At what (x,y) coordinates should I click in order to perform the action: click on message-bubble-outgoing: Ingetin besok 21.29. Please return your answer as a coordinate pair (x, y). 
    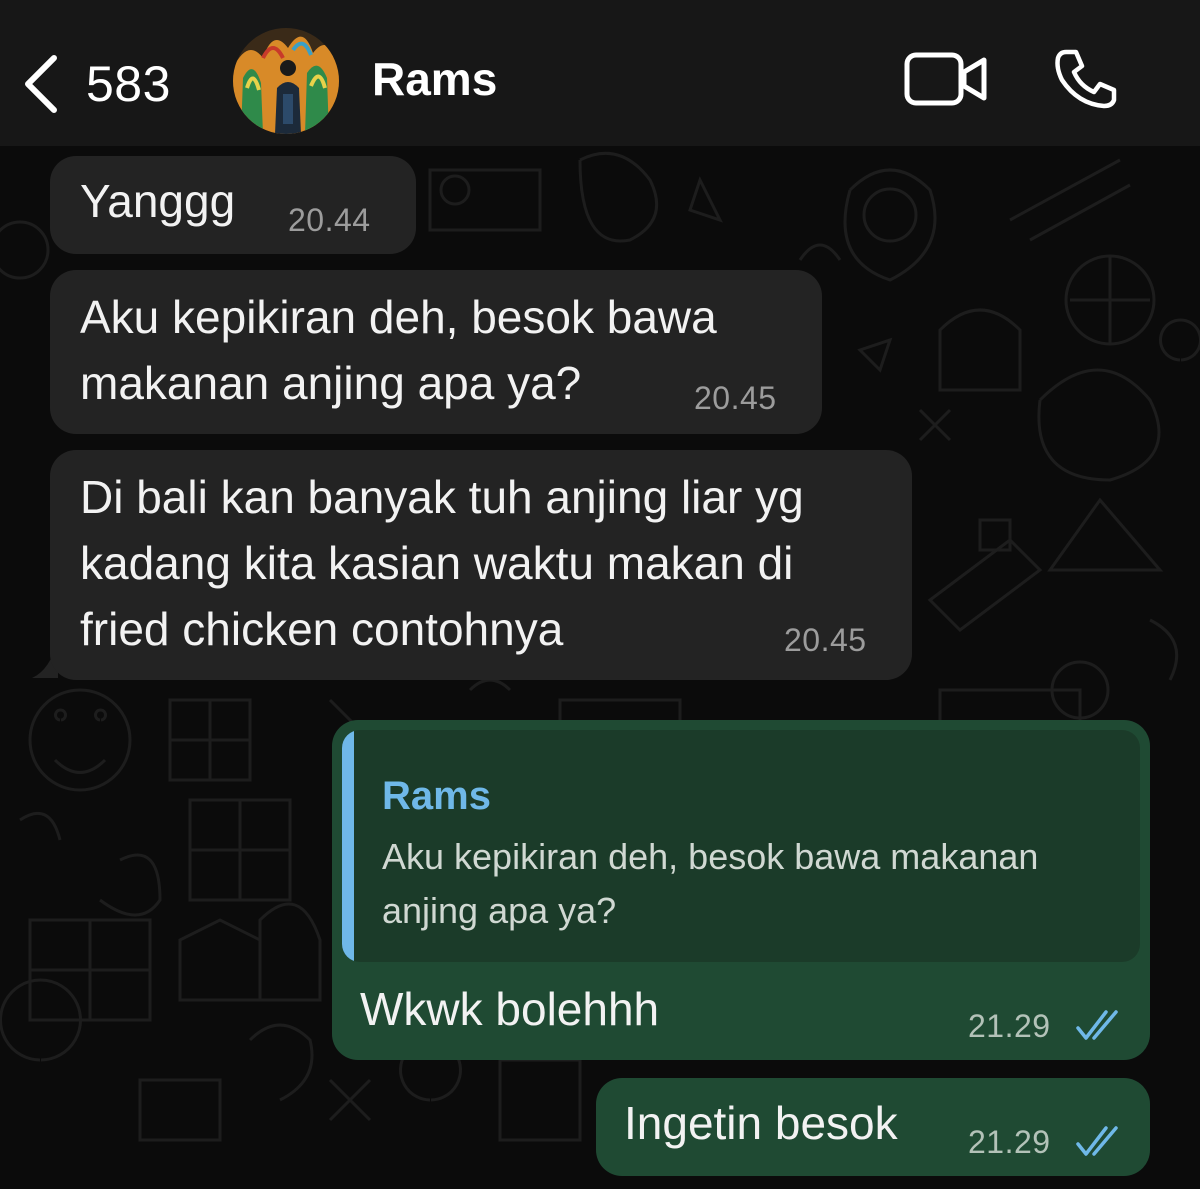
    Looking at the image, I should click on (873, 1127).